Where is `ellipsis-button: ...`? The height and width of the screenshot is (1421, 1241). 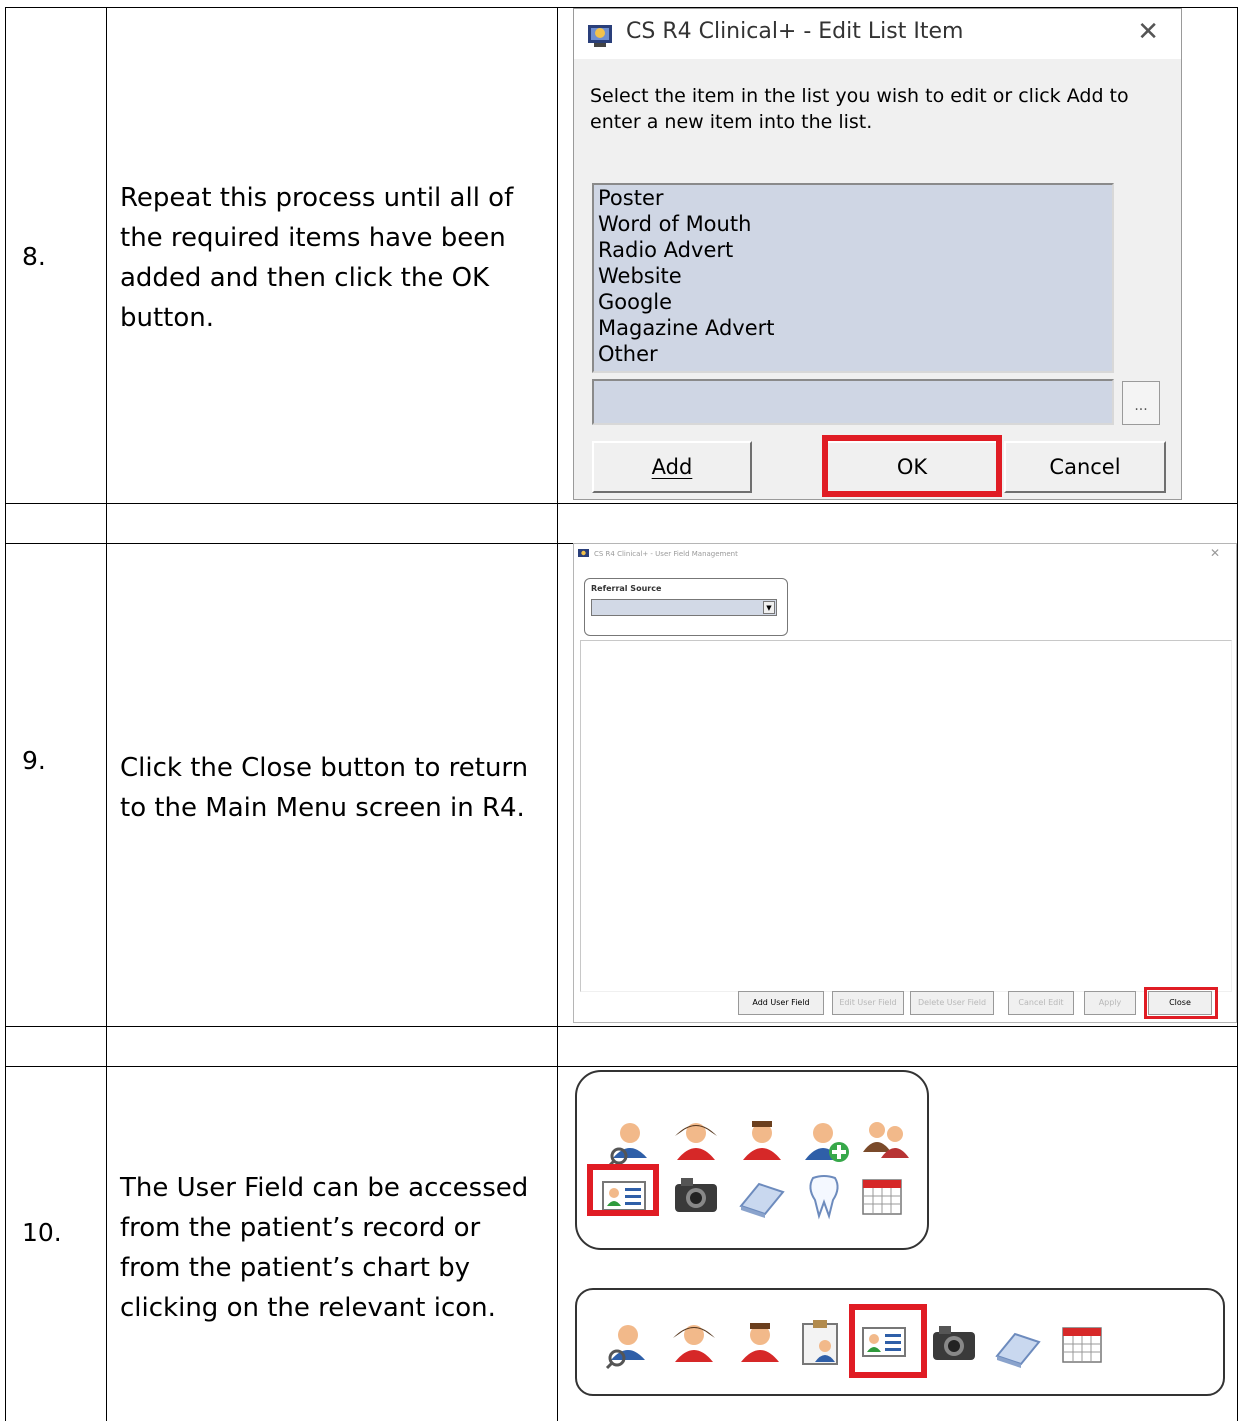 ellipsis-button: ... is located at coordinates (1141, 403).